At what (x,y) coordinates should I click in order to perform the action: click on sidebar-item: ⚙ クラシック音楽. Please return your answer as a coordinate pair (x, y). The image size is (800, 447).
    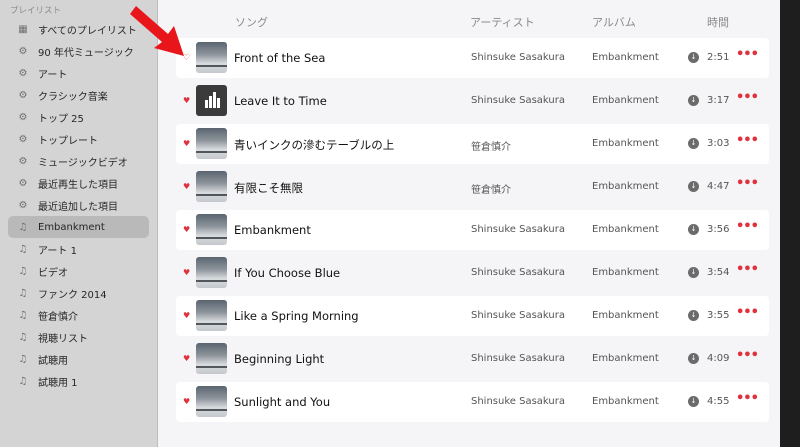
    Looking at the image, I should click on (78, 95).